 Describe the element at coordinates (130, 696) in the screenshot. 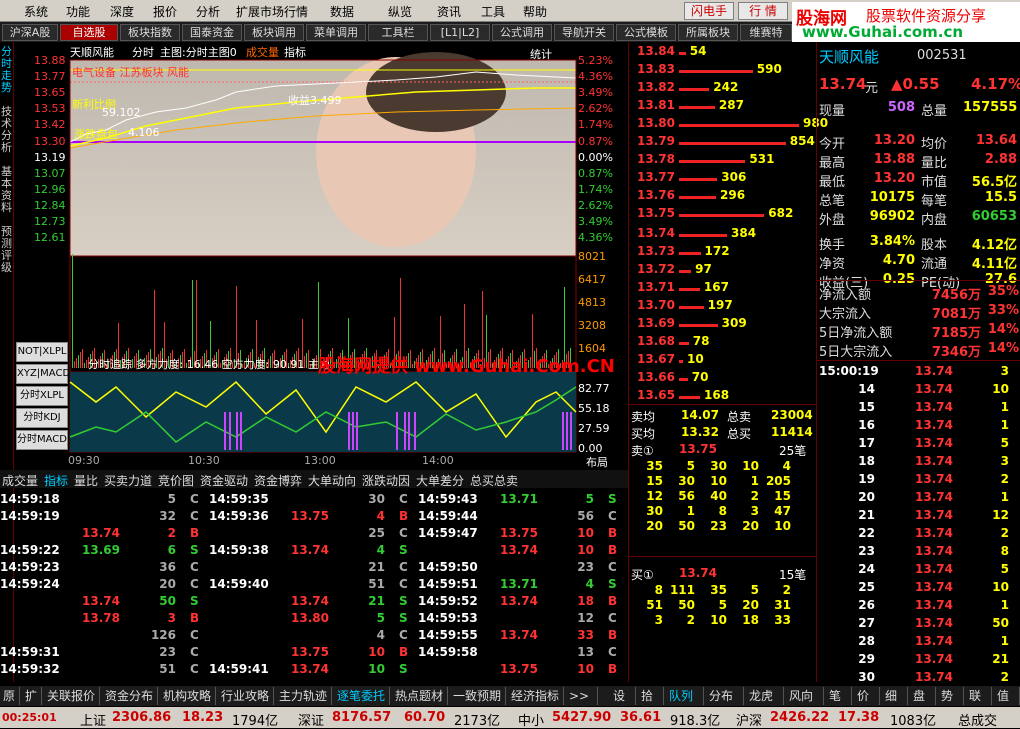

I see `bottom-tab: 资金分布` at that location.